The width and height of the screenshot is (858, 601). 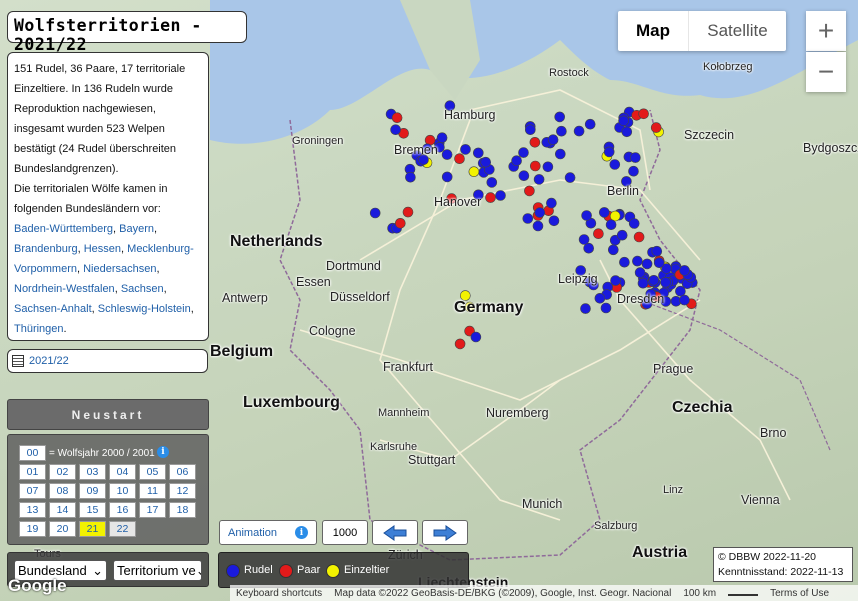 What do you see at coordinates (62, 510) in the screenshot?
I see `year-button-14: 14` at bounding box center [62, 510].